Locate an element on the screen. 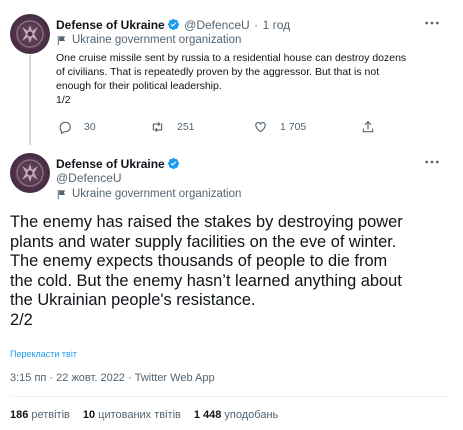  retweet-icon is located at coordinates (157, 127).